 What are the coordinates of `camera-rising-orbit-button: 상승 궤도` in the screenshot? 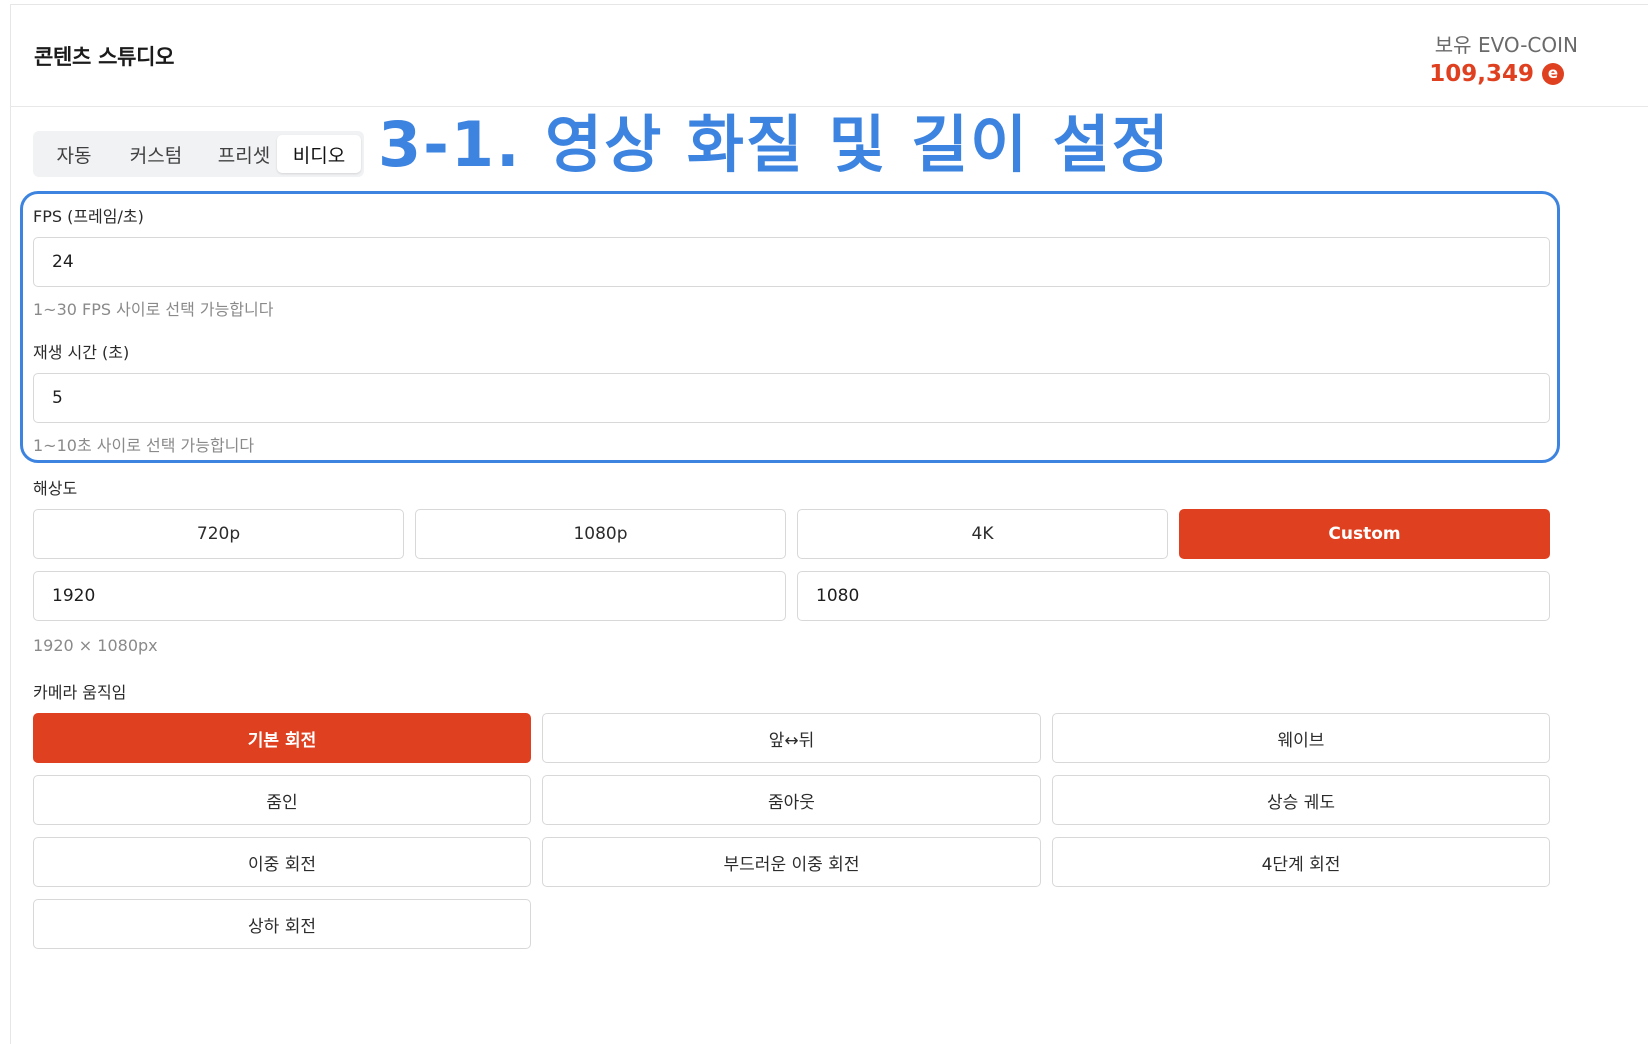 It's located at (1301, 800).